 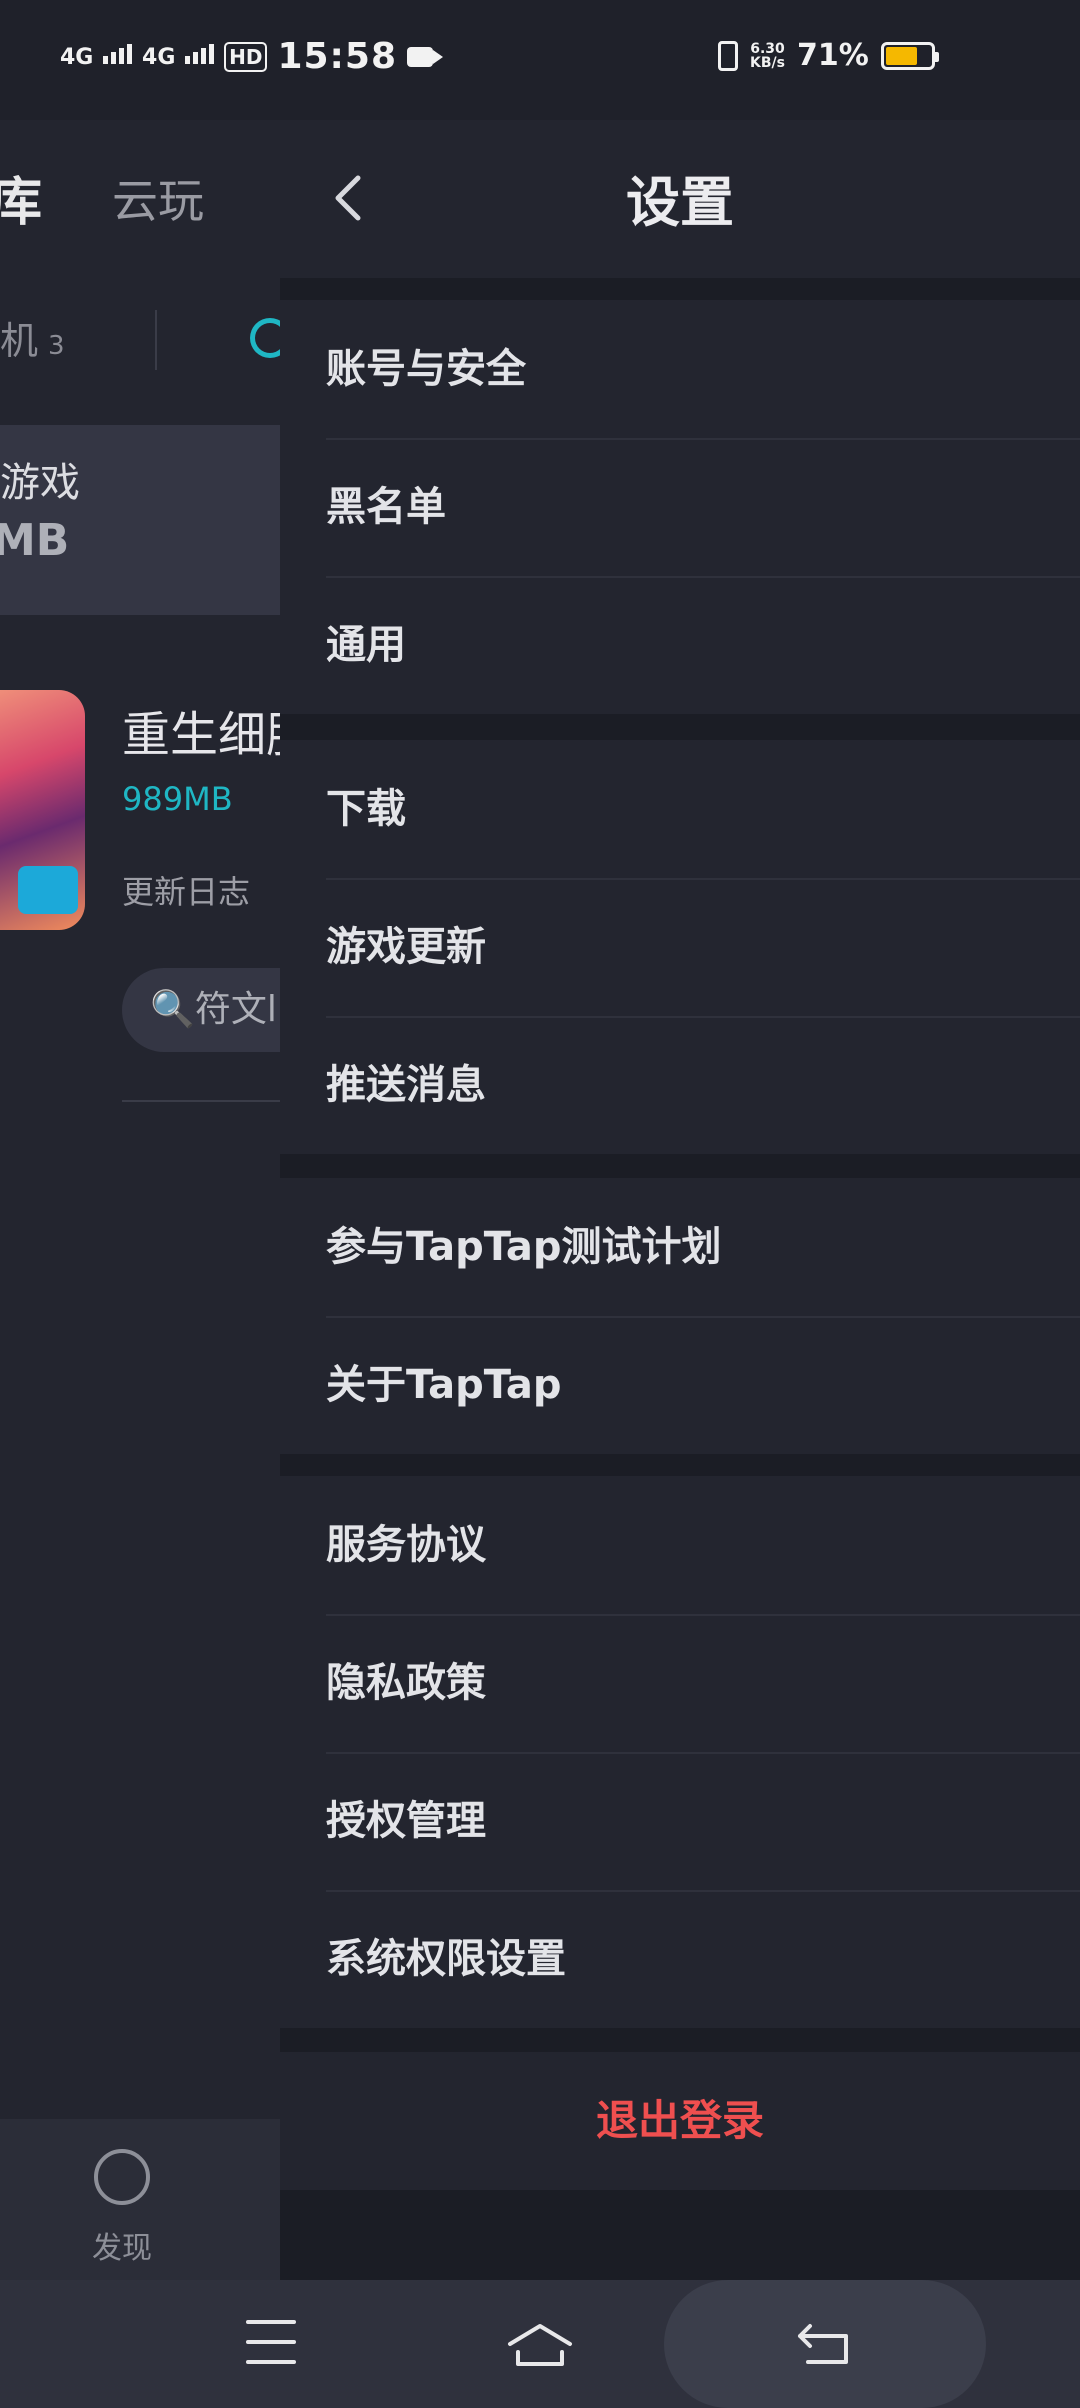 I want to click on settings-item-general: 通用, so click(x=680, y=645).